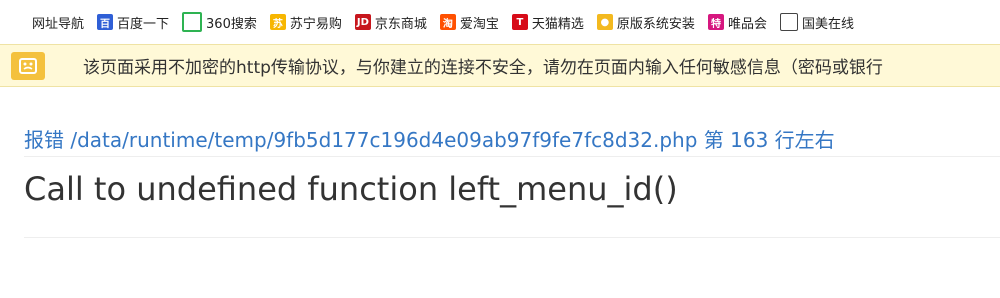  What do you see at coordinates (20, 22) in the screenshot?
I see `hao123-icon: hao` at bounding box center [20, 22].